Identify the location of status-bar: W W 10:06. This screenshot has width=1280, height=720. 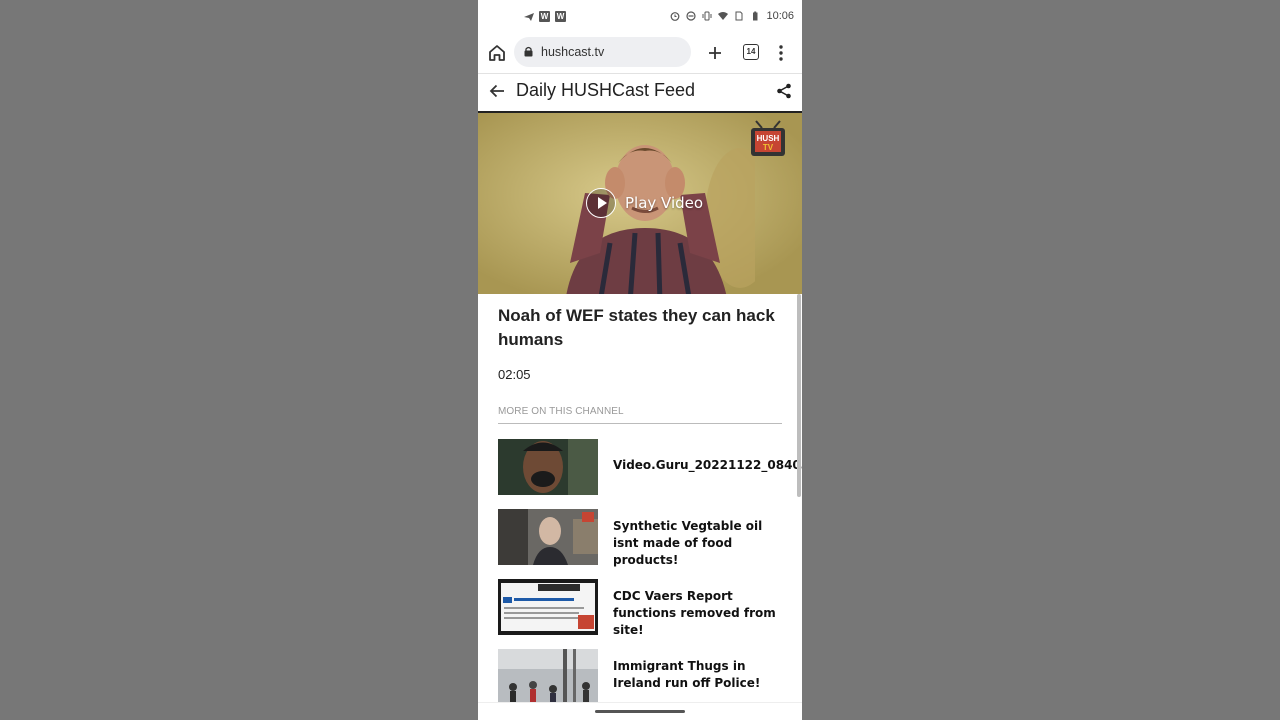
(640, 17).